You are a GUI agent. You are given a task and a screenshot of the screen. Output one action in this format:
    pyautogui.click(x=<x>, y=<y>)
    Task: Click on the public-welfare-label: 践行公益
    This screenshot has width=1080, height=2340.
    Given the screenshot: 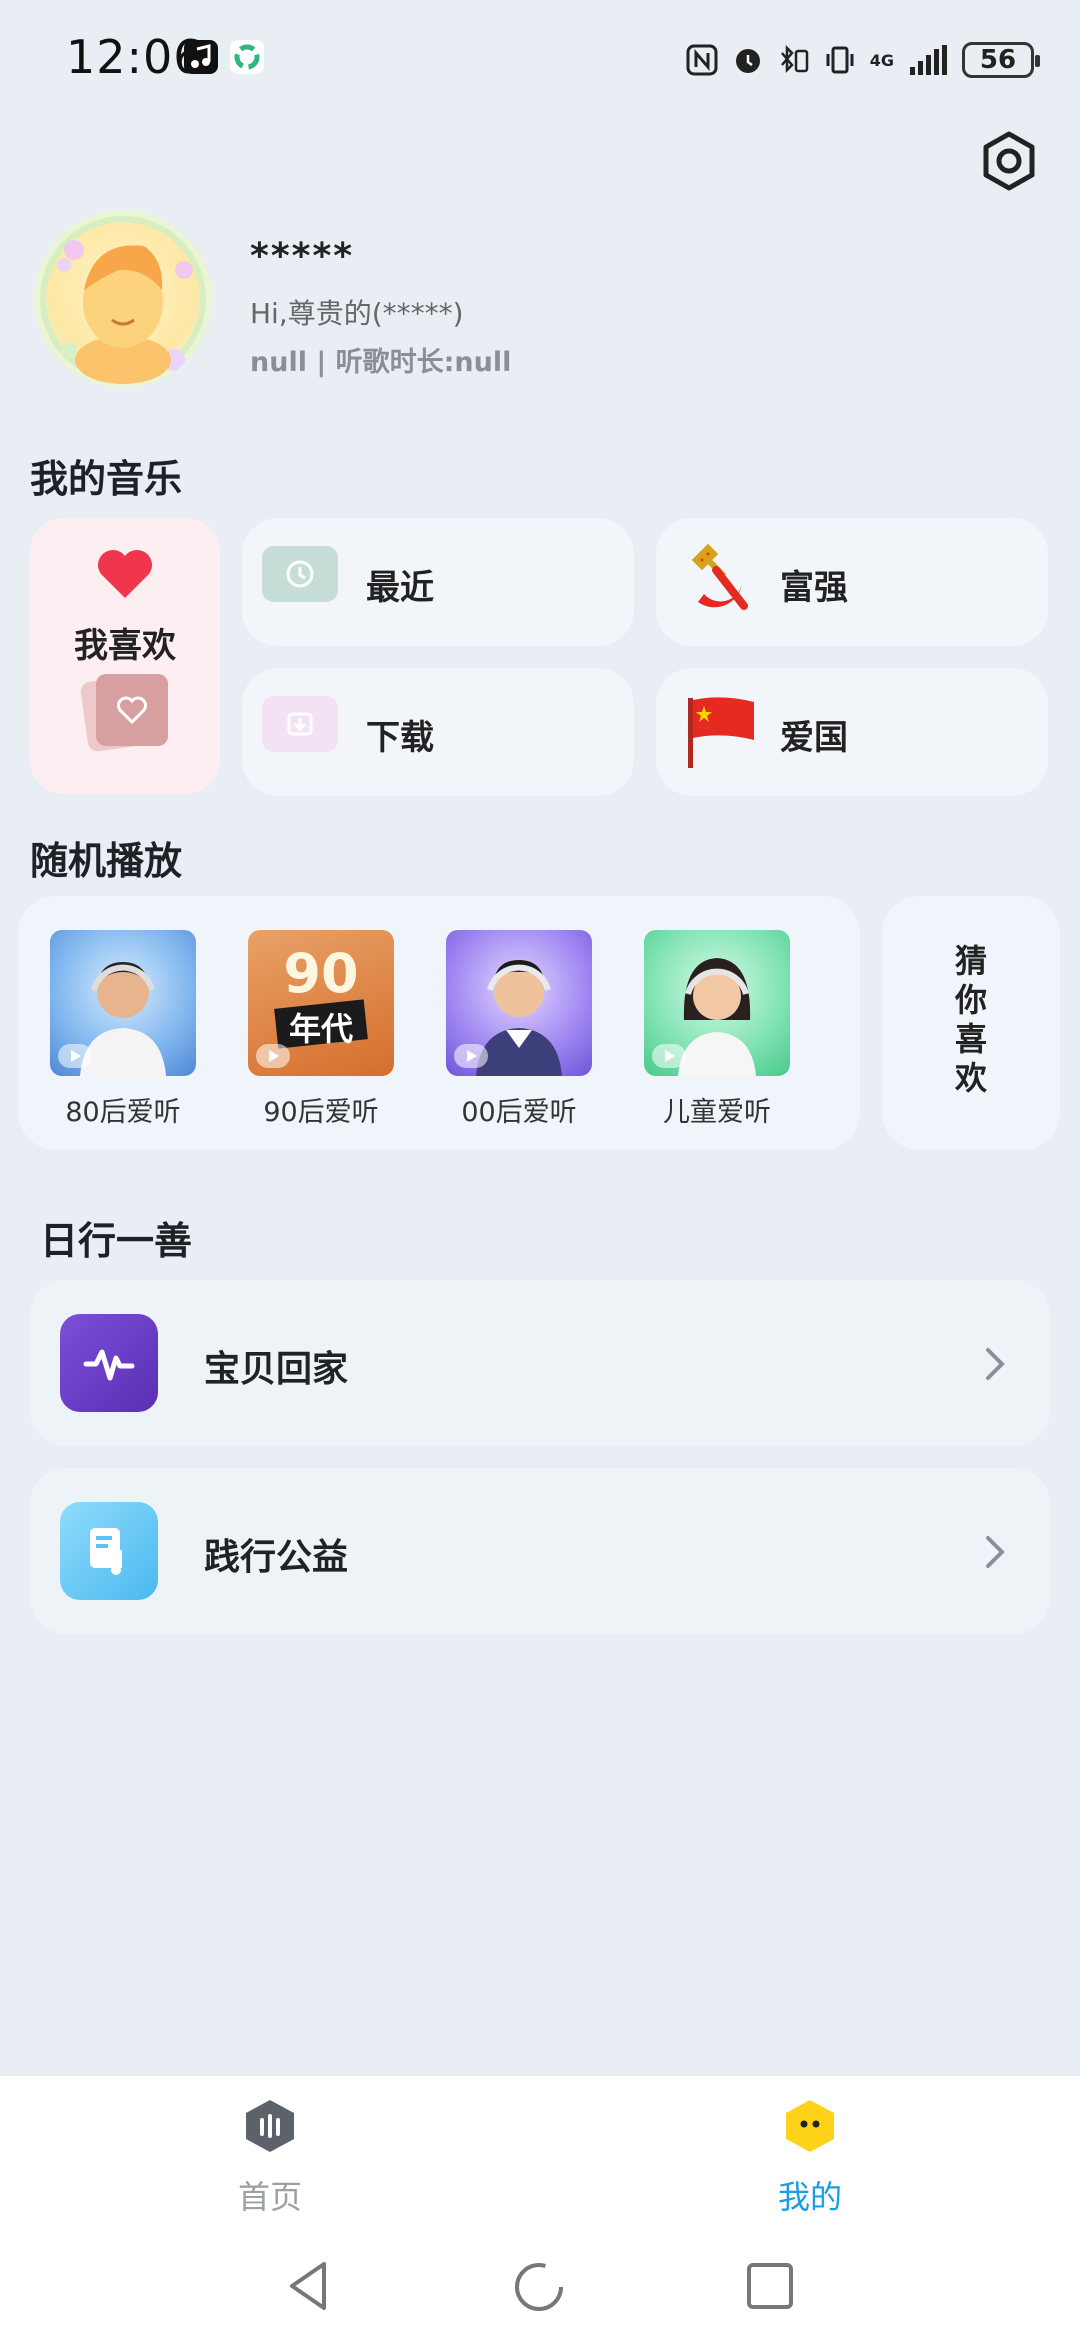 What is the action you would take?
    pyautogui.click(x=276, y=1557)
    